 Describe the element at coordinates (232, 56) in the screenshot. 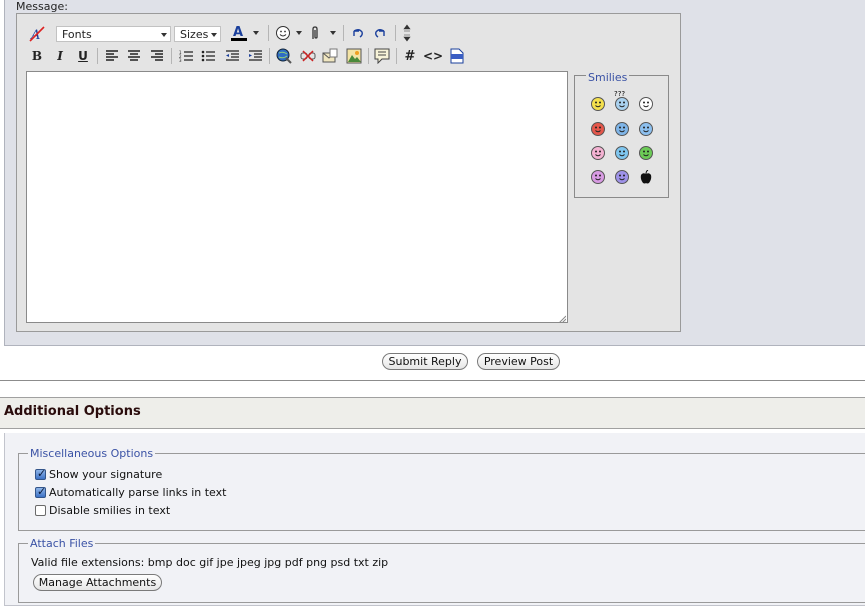

I see `outdent-icon` at that location.